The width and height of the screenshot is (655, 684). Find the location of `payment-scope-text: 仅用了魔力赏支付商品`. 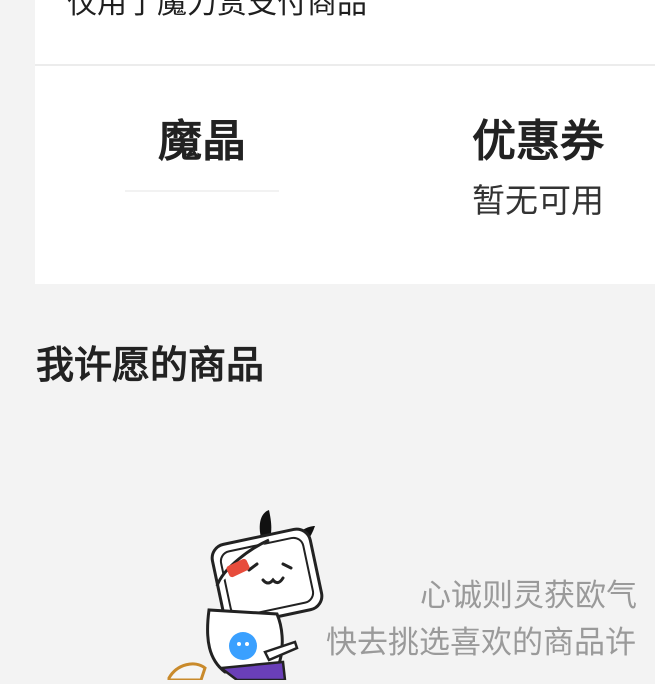

payment-scope-text: 仅用了魔力赏支付商品 is located at coordinates (217, 10).